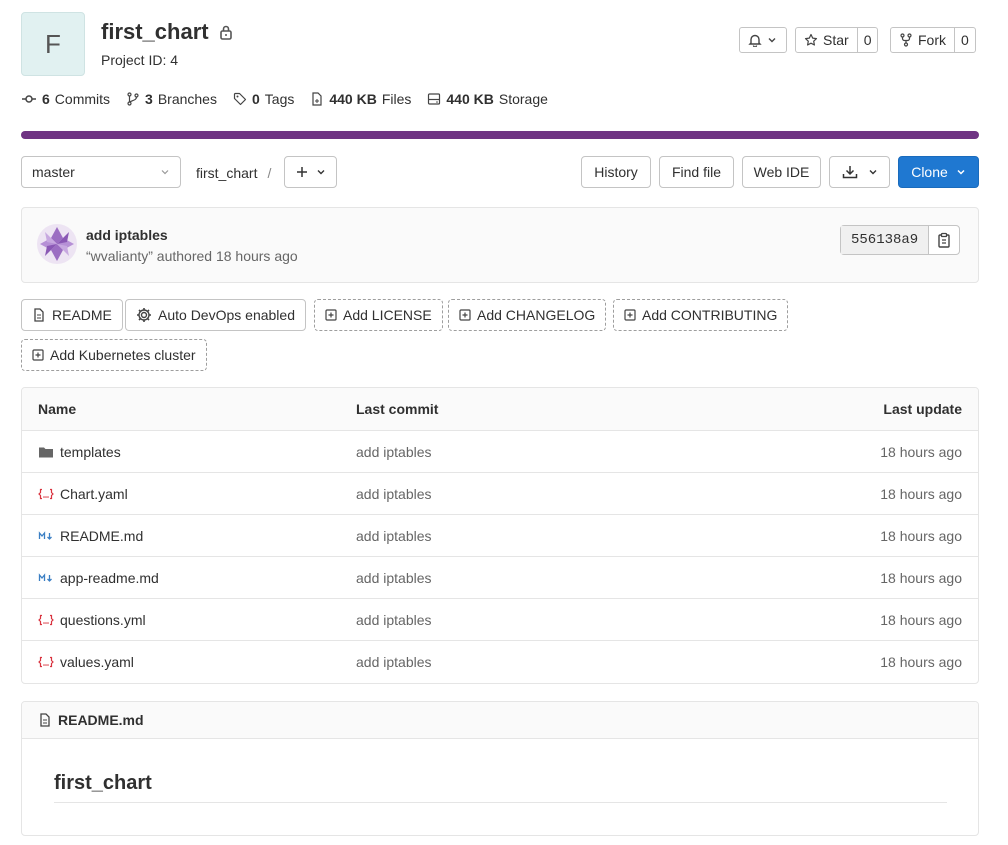 The width and height of the screenshot is (1008, 845). What do you see at coordinates (103, 620) in the screenshot?
I see `file-name: questions.yml` at bounding box center [103, 620].